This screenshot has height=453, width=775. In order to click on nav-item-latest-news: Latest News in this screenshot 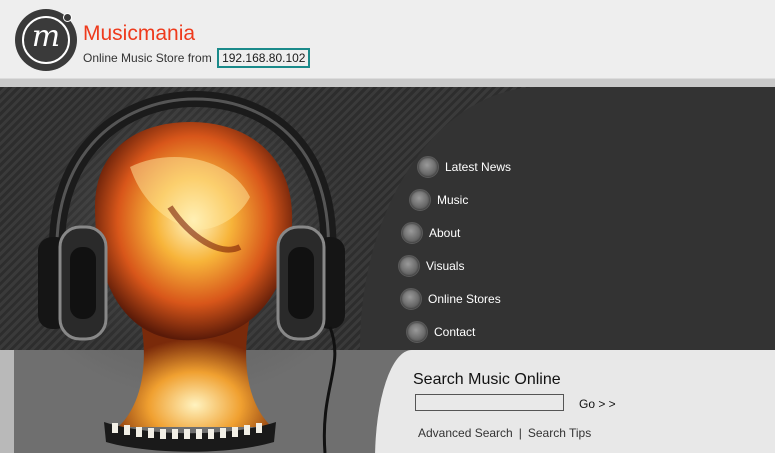, I will do `click(464, 167)`.